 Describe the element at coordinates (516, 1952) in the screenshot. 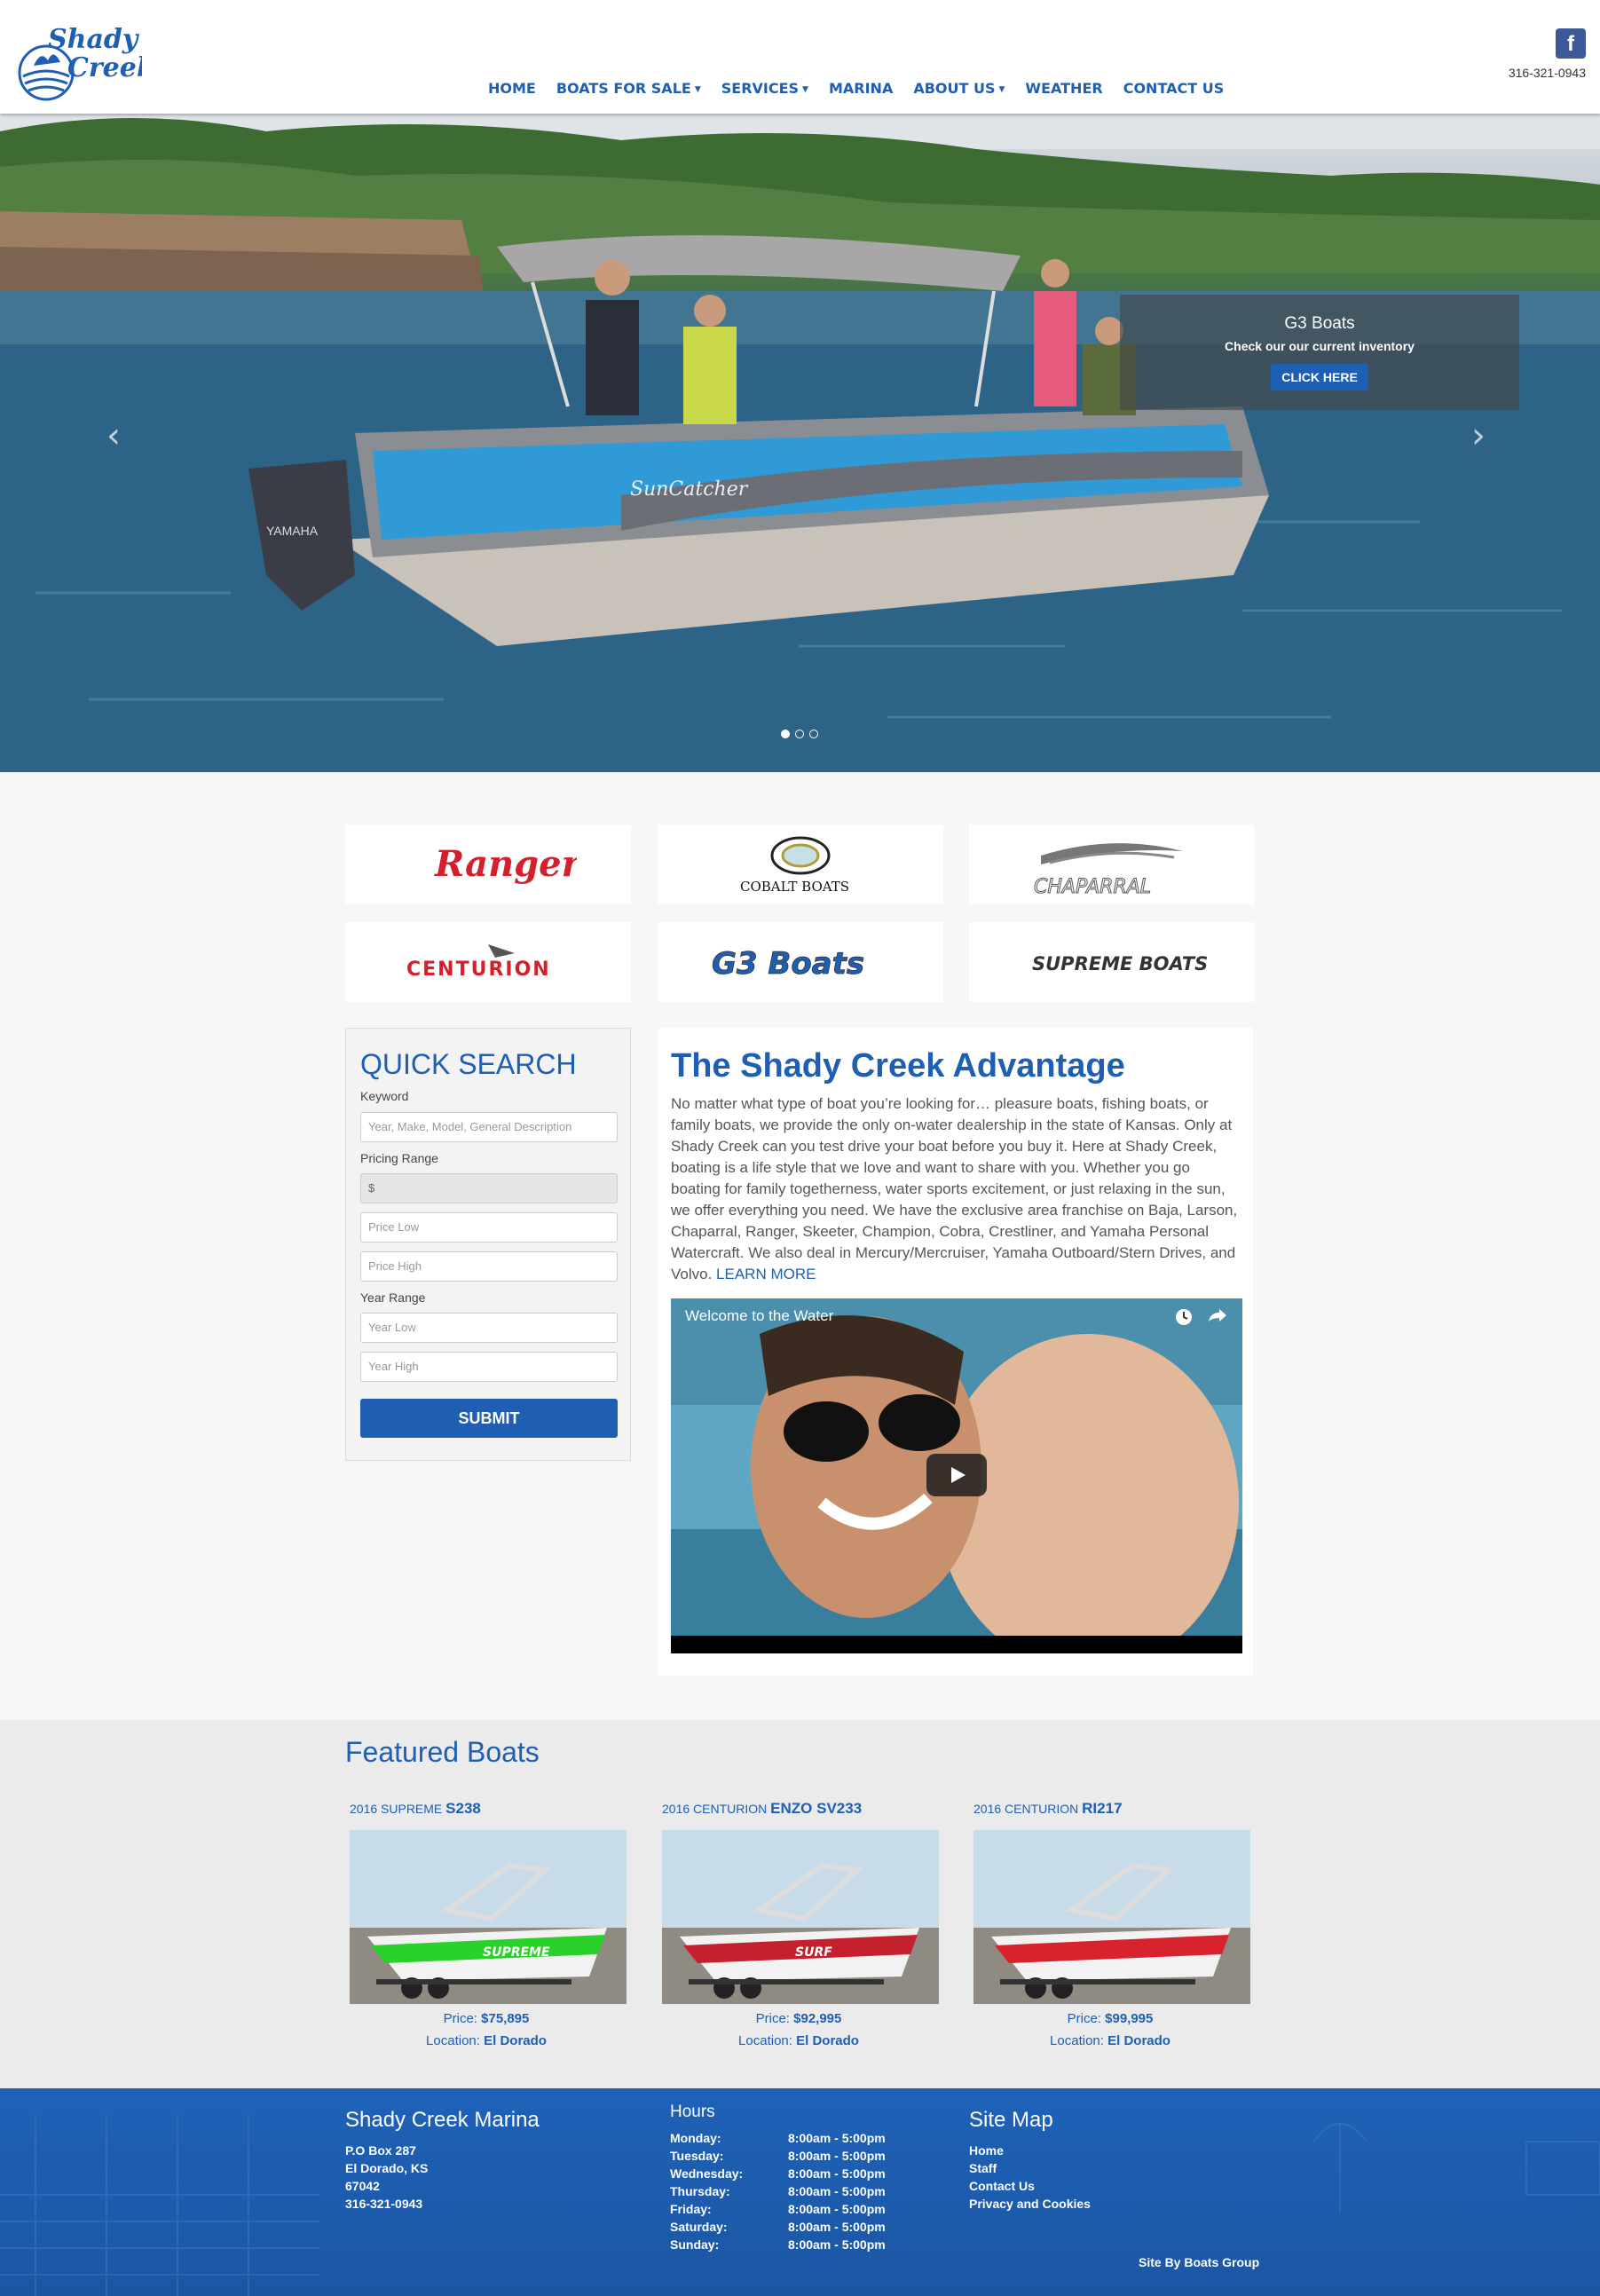

I see `boat-decal: SUPREME` at that location.